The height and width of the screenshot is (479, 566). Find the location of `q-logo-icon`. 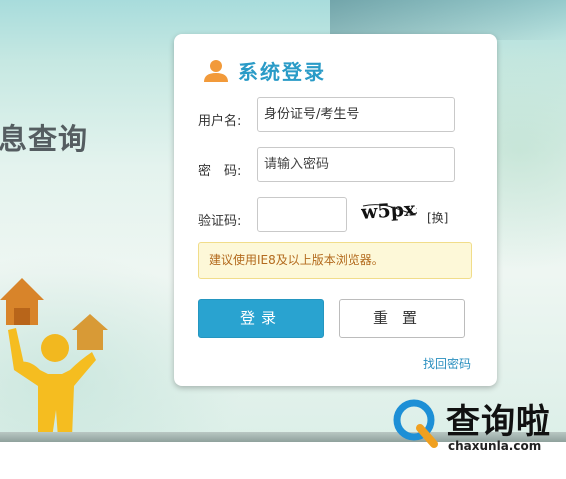

q-logo-icon is located at coordinates (415, 423).